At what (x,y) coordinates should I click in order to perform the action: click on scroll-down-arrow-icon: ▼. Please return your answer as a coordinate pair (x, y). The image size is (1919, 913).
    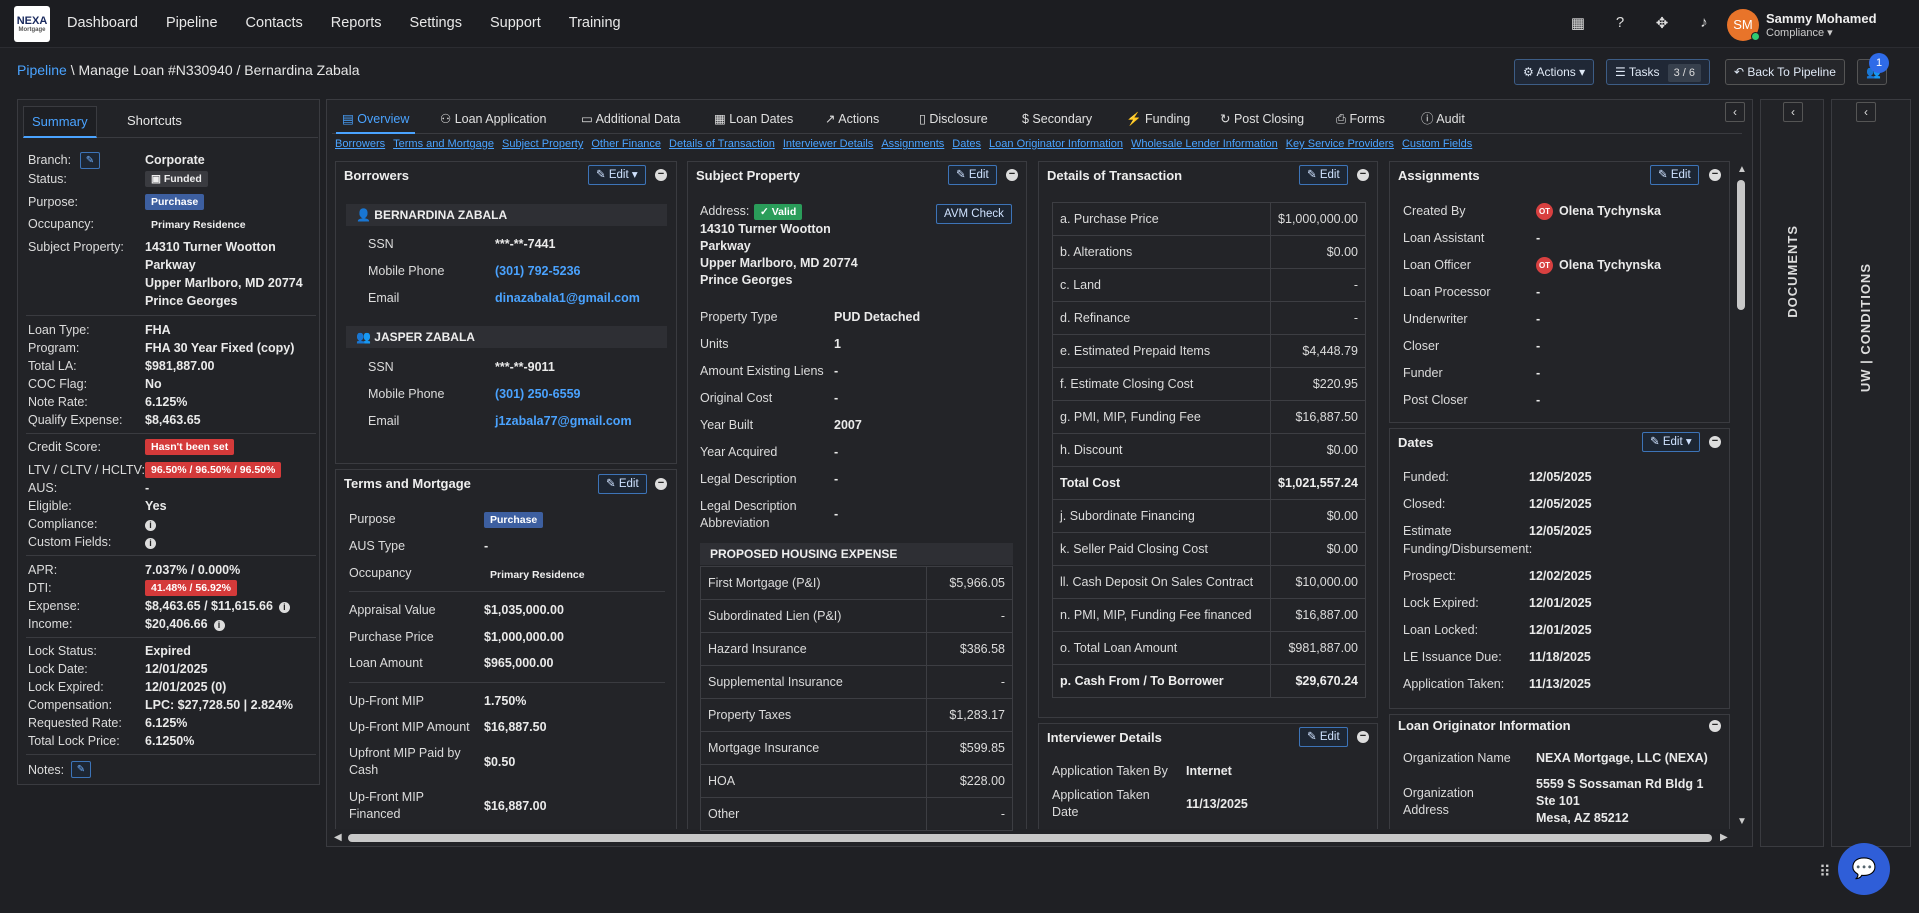
    Looking at the image, I should click on (1742, 821).